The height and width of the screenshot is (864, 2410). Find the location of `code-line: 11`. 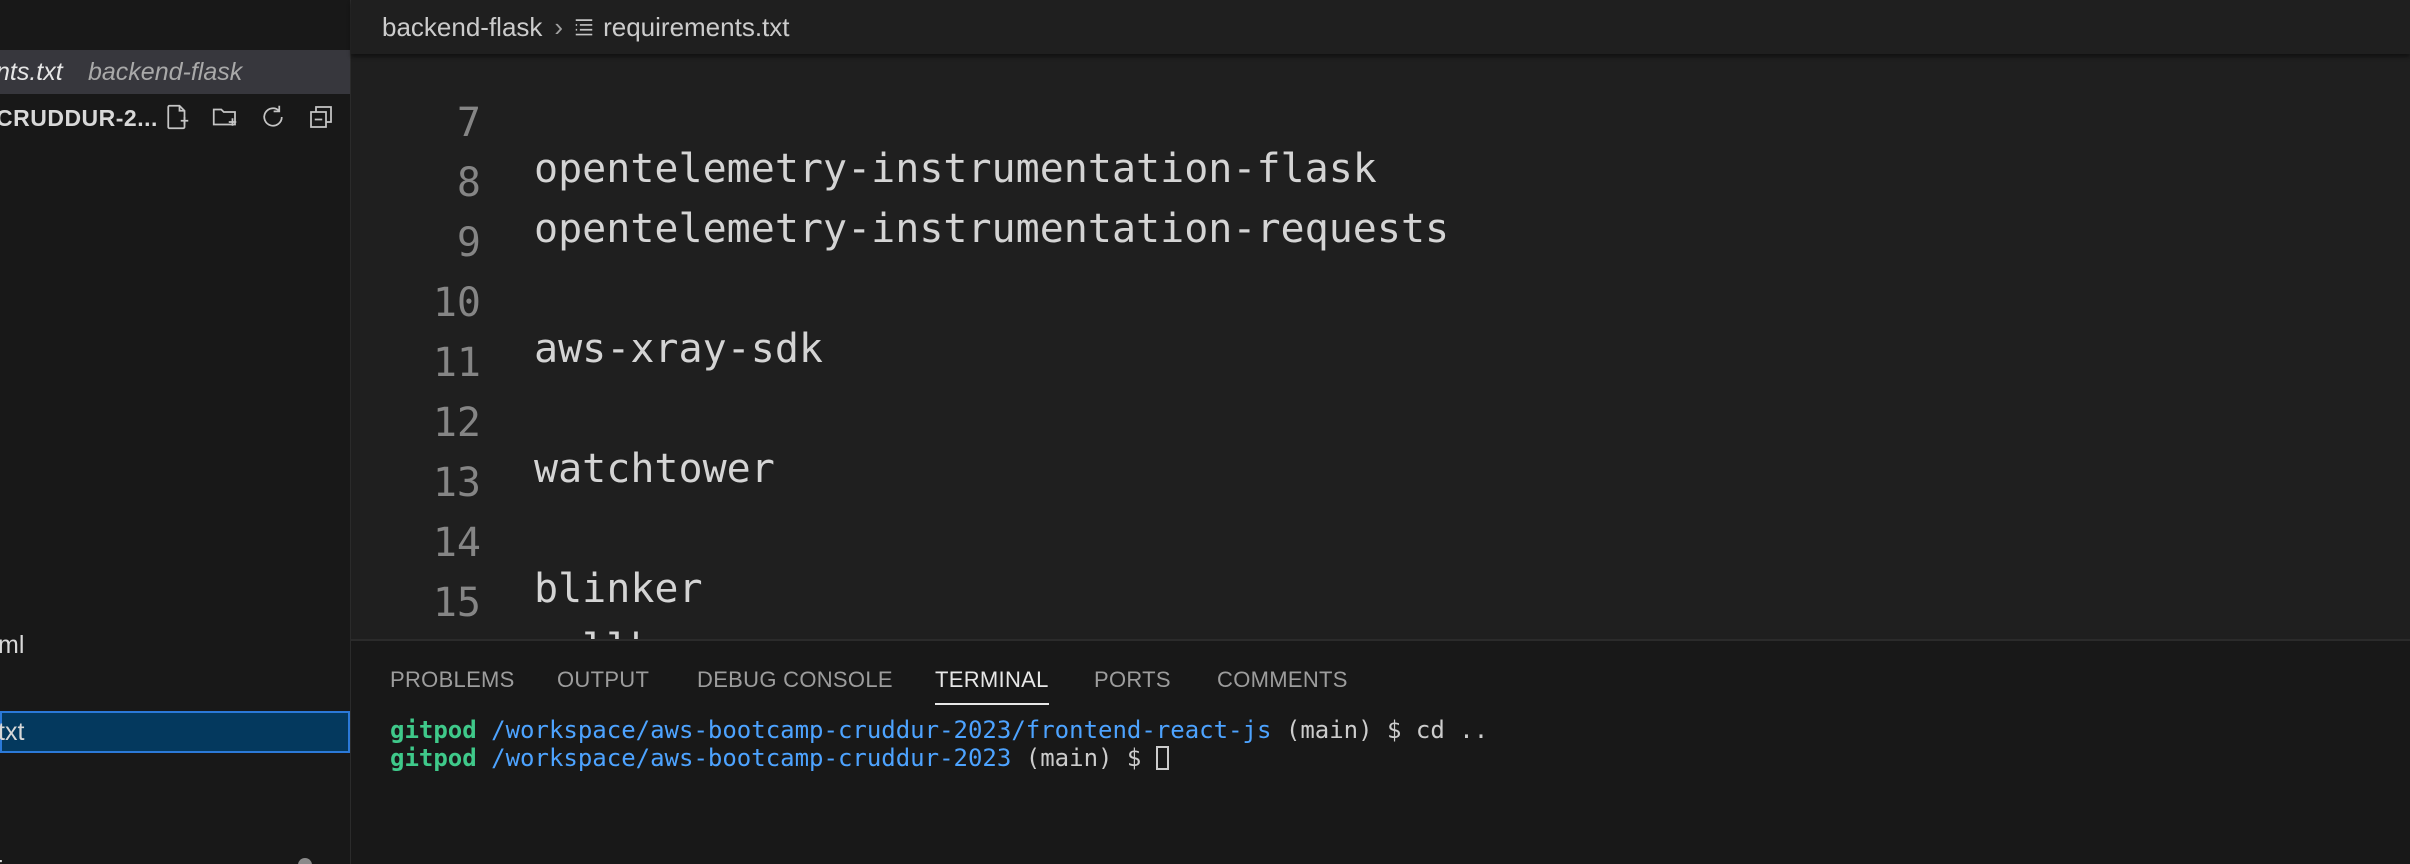

code-line: 11 is located at coordinates (1380, 340).